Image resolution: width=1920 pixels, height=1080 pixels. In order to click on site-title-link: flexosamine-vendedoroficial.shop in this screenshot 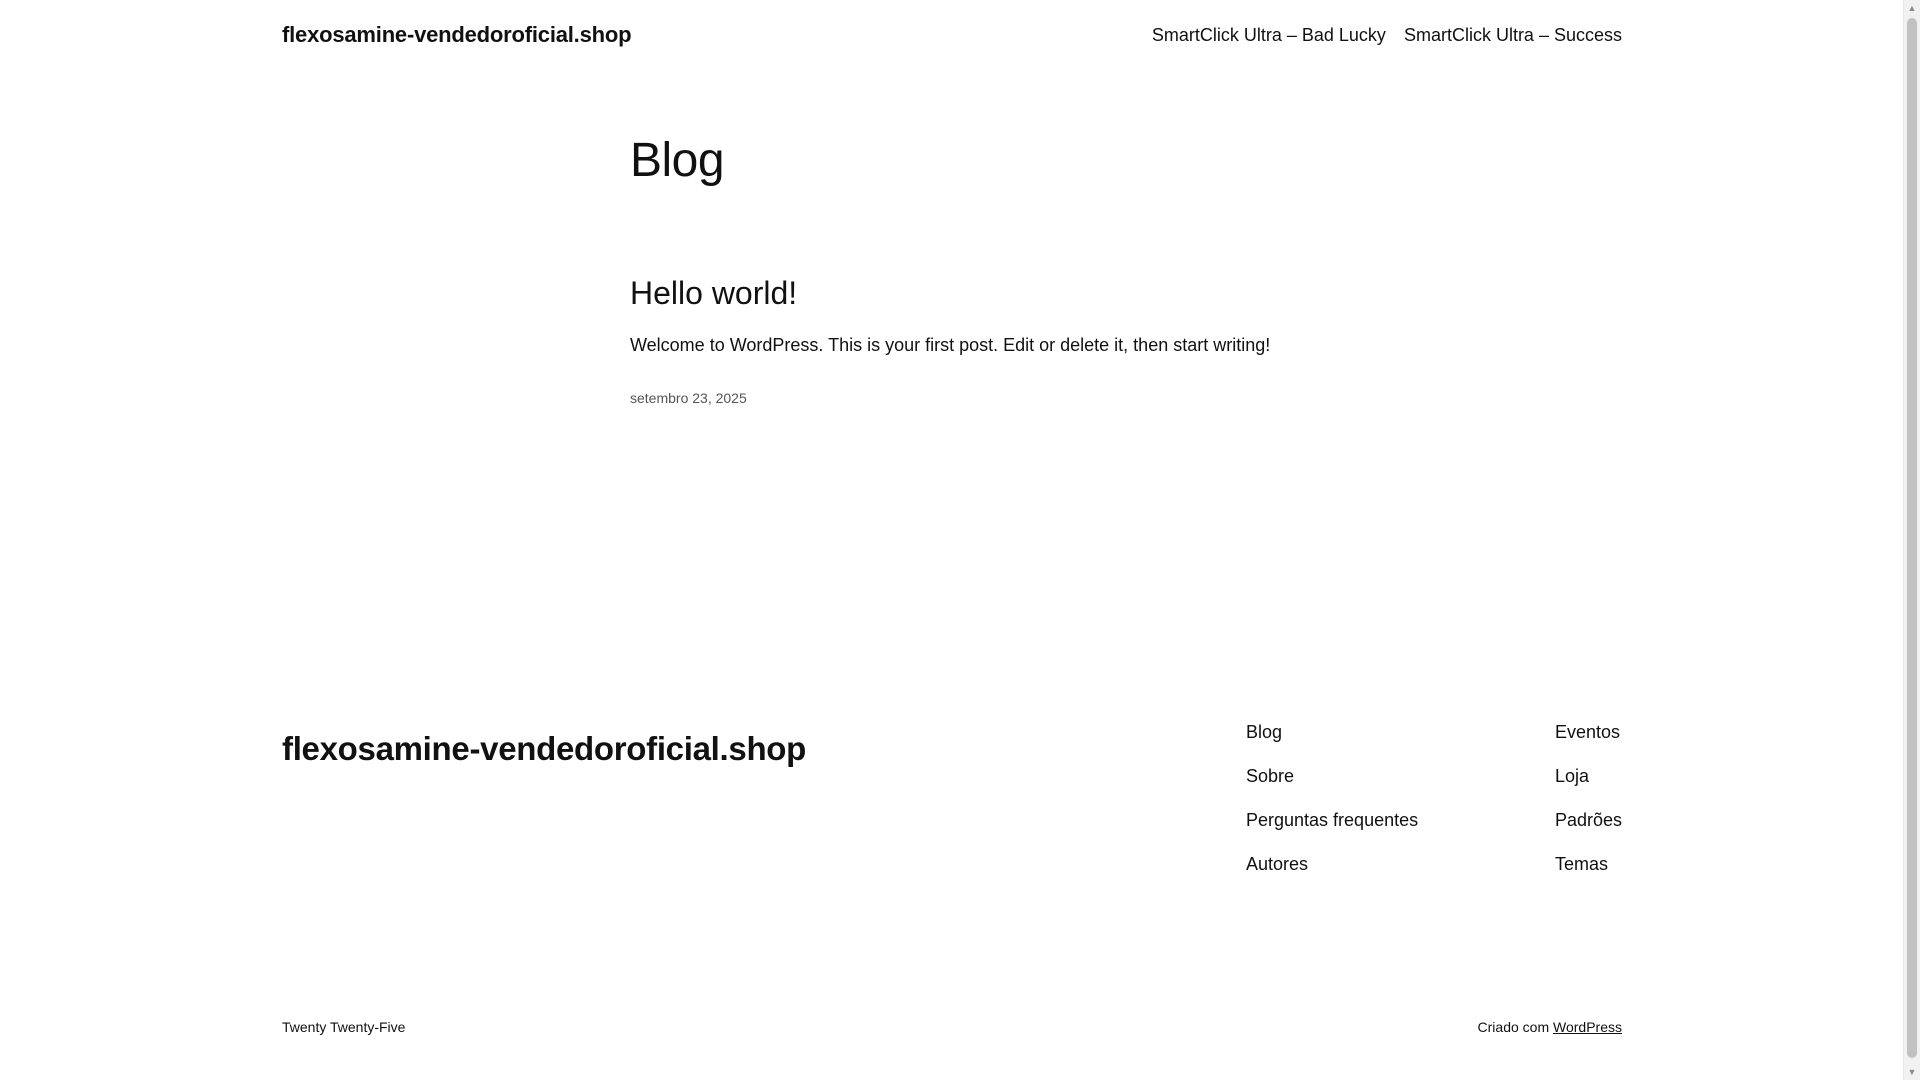, I will do `click(457, 35)`.